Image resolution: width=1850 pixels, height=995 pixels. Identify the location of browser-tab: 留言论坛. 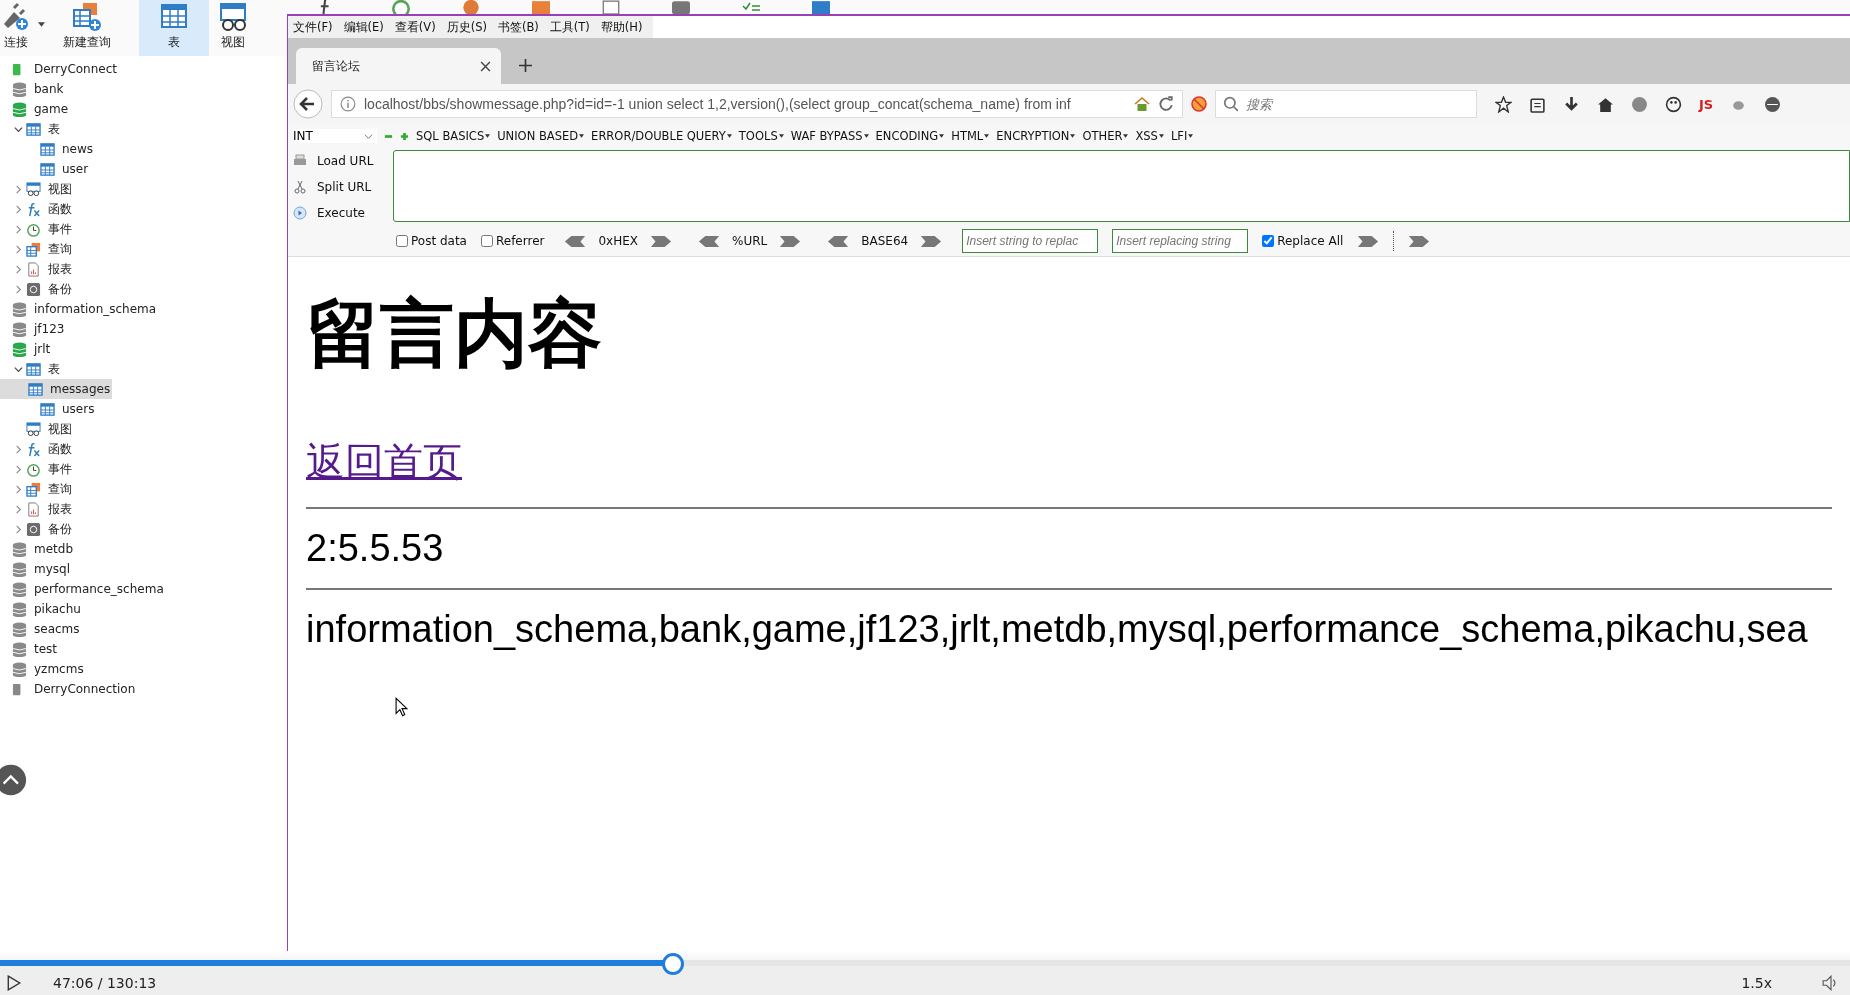
(398, 66).